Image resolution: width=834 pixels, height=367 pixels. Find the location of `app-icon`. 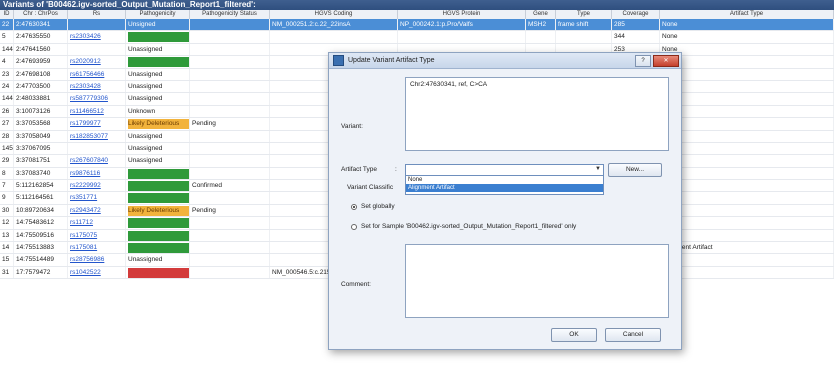

app-icon is located at coordinates (338, 60).